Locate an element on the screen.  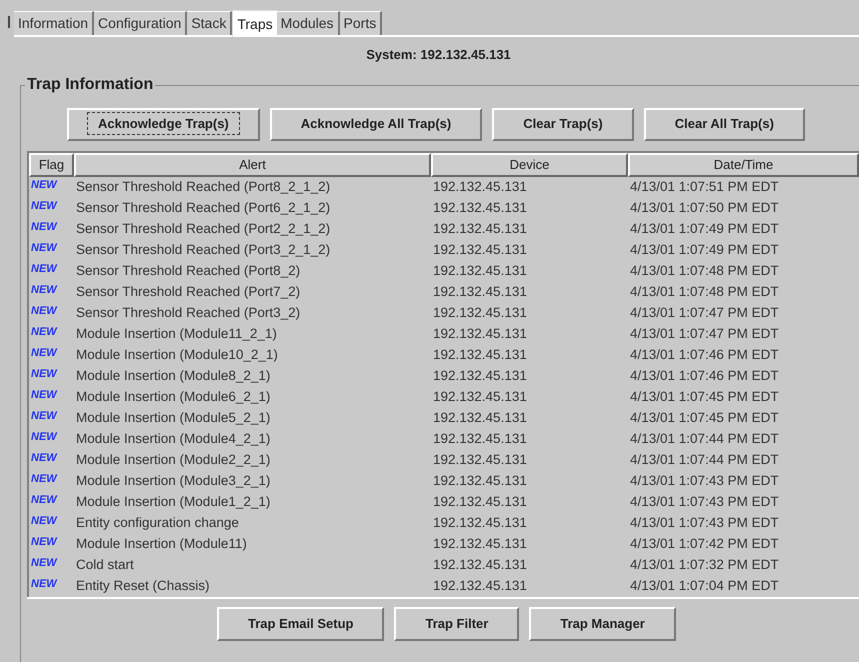
column-header: Device is located at coordinates (529, 164).